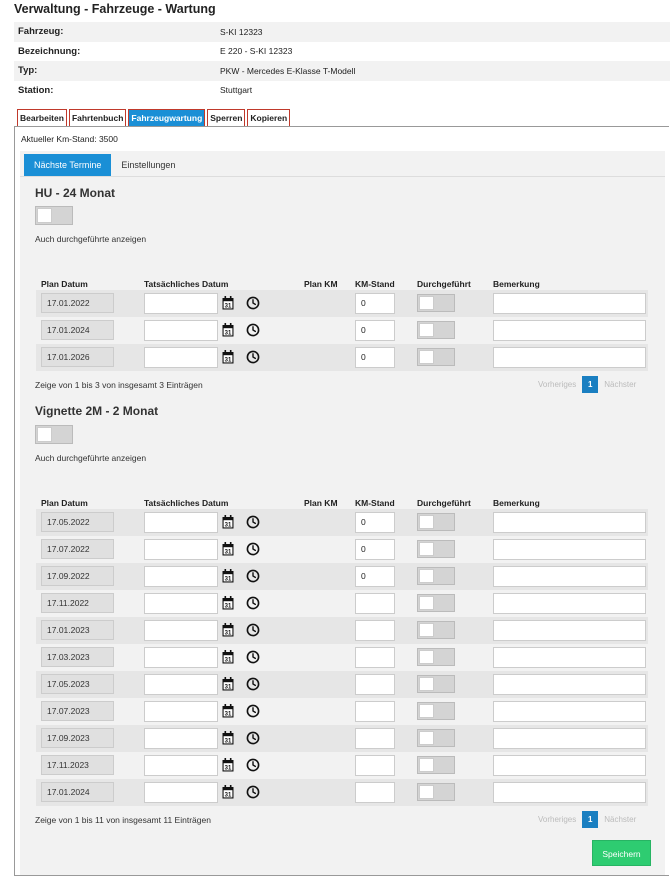 Image resolution: width=670 pixels, height=876 pixels. I want to click on tab-fahrtenbuch: Fahrtenbuch, so click(97, 117).